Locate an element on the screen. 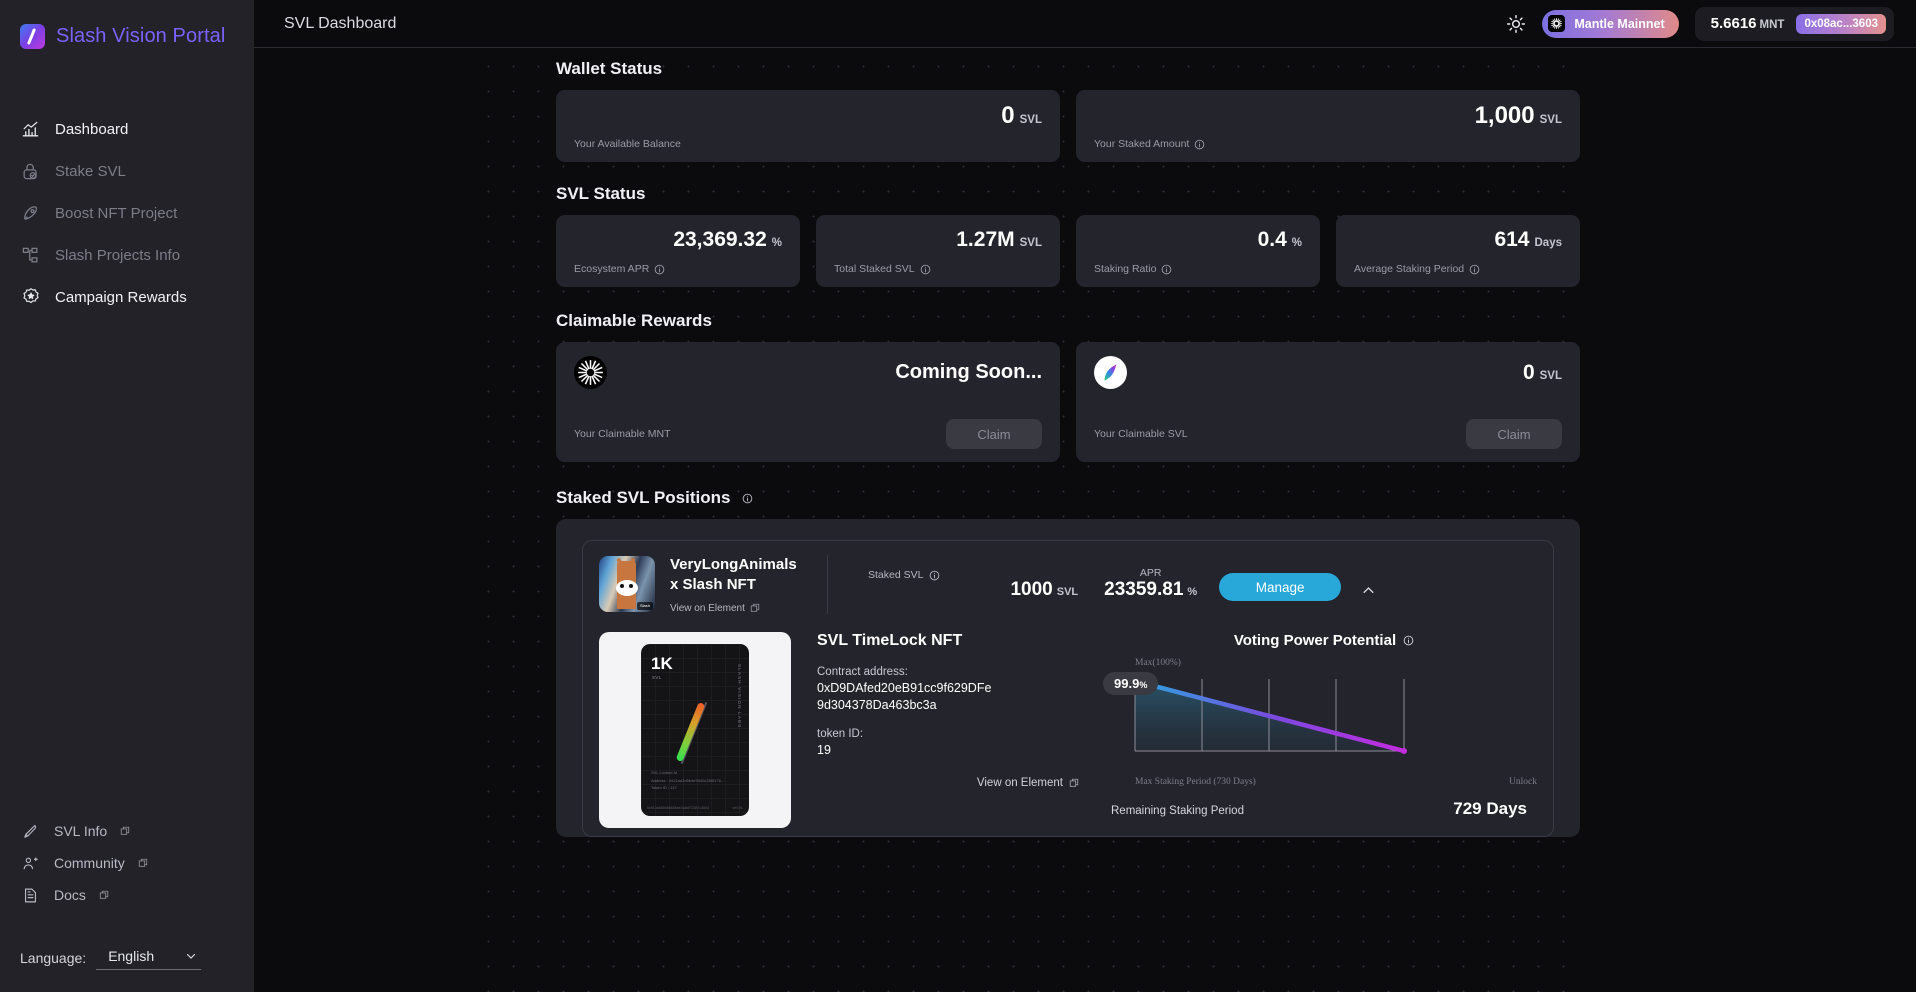 The width and height of the screenshot is (1916, 992). card-value: 0 SVL is located at coordinates (1021, 115).